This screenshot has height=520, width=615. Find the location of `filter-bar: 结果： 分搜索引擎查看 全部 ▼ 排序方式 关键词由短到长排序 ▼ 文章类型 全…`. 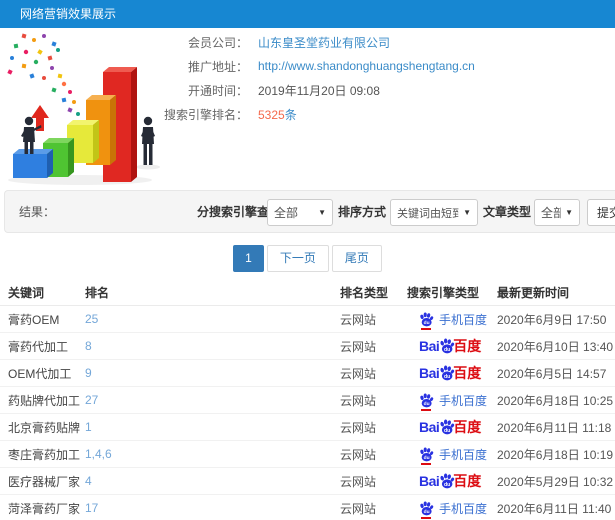

filter-bar: 结果： 分搜索引擎查看 全部 ▼ 排序方式 关键词由短到长排序 ▼ 文章类型 全… is located at coordinates (309, 211).